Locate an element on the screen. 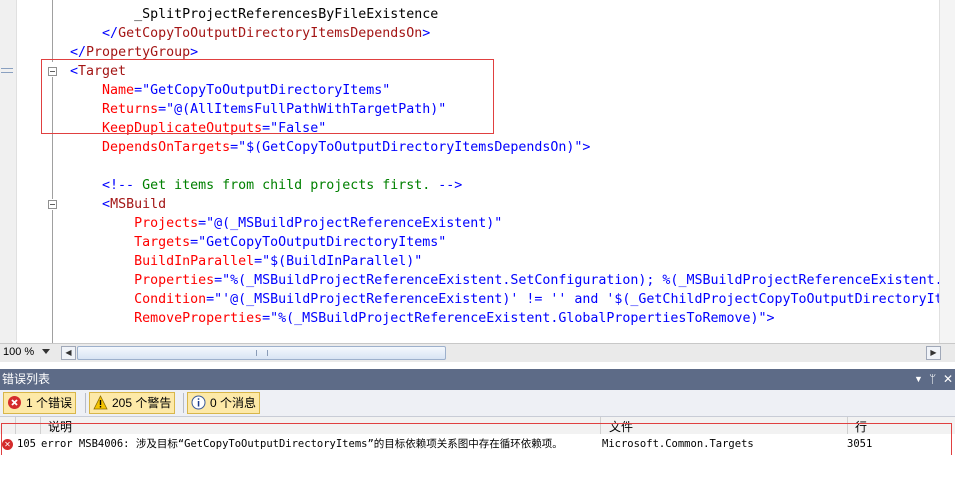 The width and height of the screenshot is (955, 489). scroll-left-icon: ◀ is located at coordinates (68, 353).